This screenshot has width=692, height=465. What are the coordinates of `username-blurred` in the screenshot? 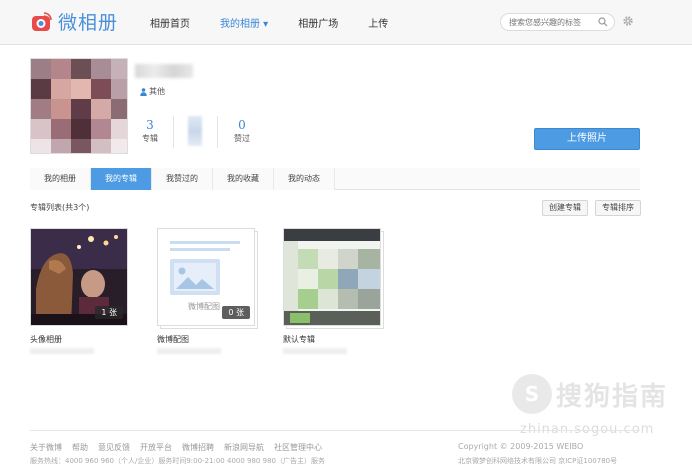 It's located at (164, 71).